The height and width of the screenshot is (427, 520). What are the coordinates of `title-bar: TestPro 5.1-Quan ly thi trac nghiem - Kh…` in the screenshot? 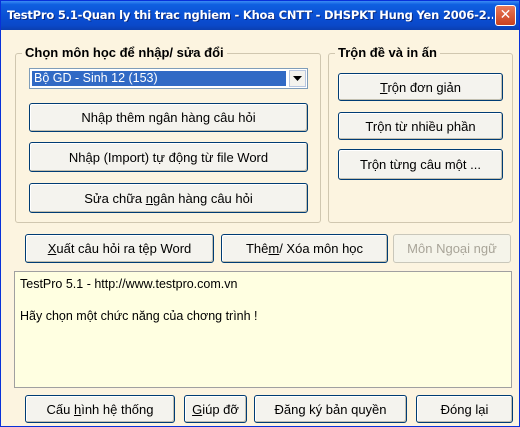 It's located at (260, 15).